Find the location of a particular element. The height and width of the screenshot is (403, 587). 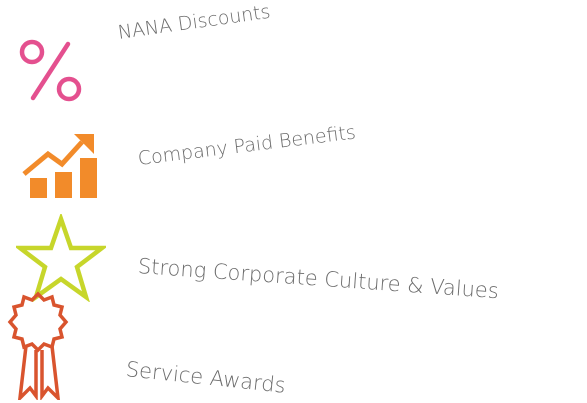

item-label-discounts: NANA Discounts is located at coordinates (194, 22).